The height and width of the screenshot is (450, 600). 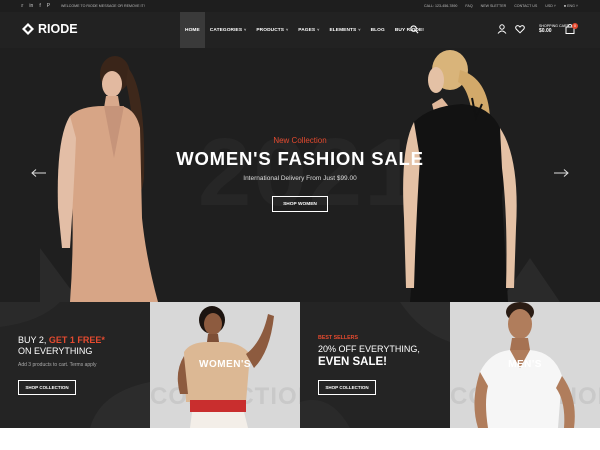 I want to click on nav-label: CATEGORIES, so click(x=226, y=30).